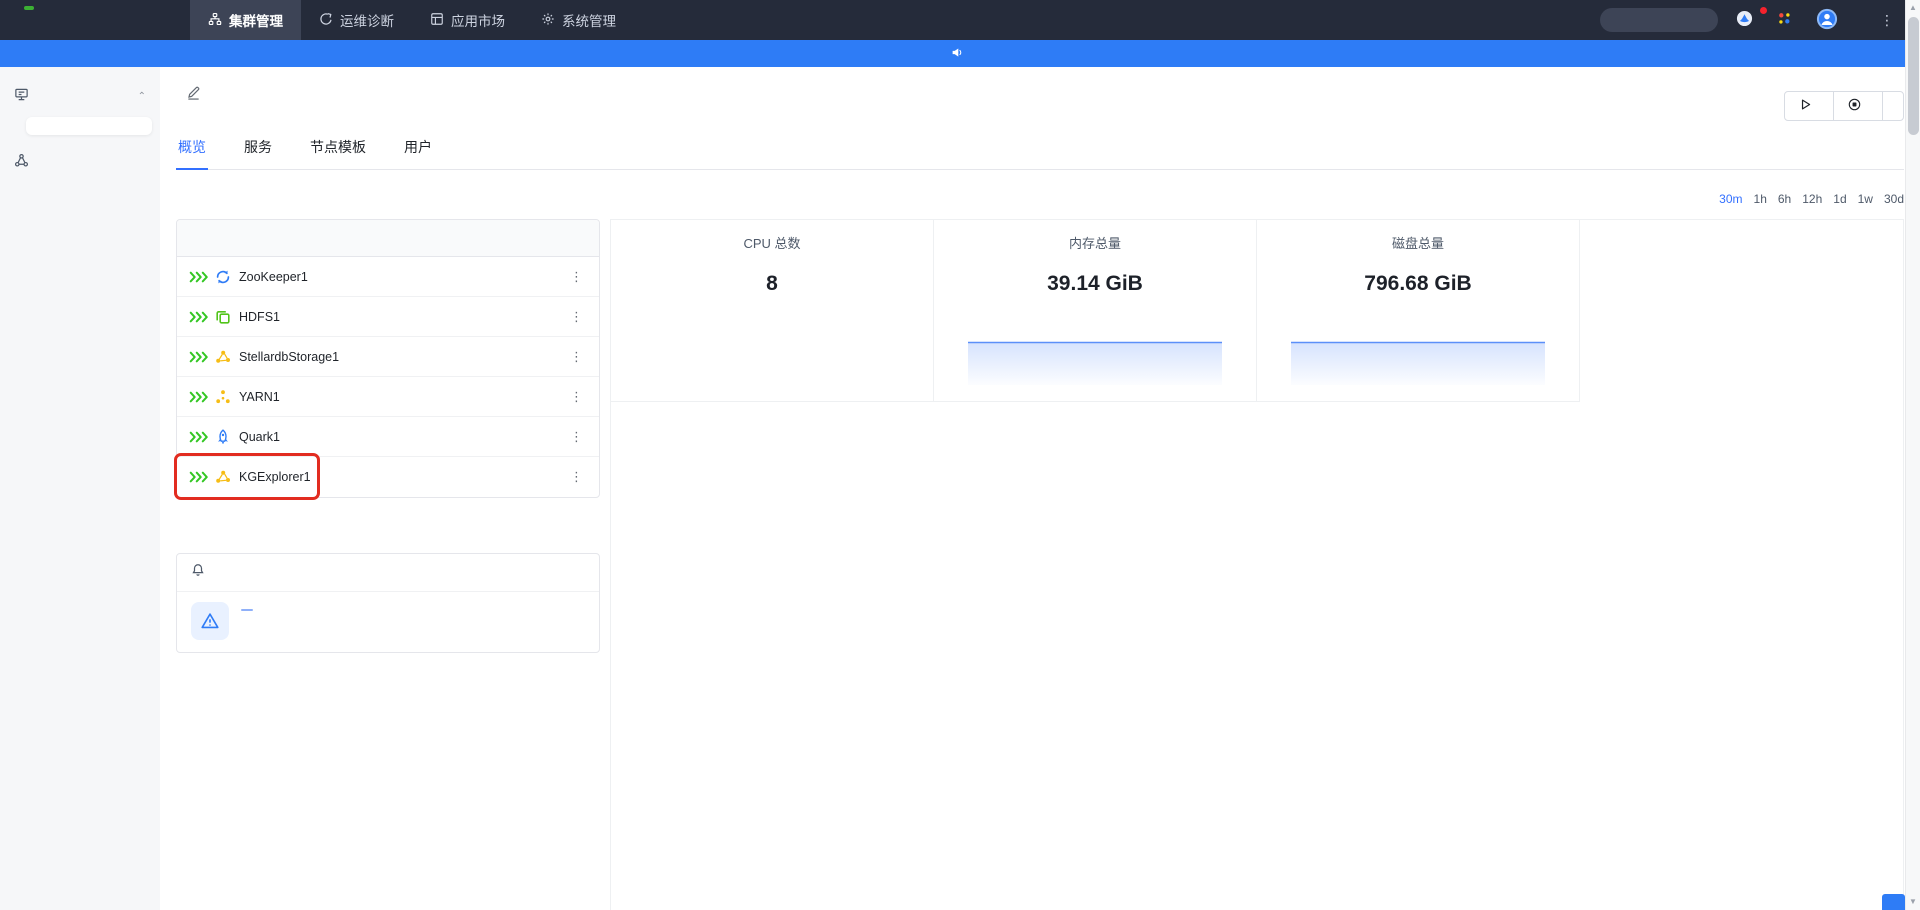  Describe the element at coordinates (247, 610) in the screenshot. I see `alert-level-badge` at that location.